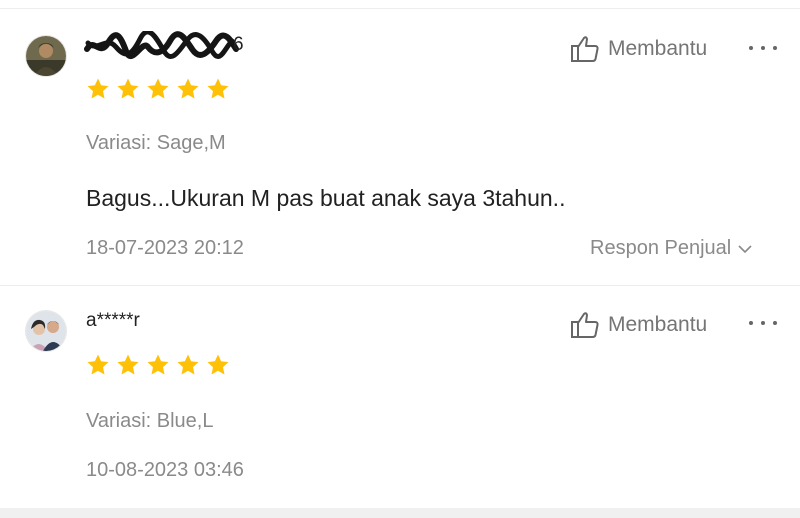 The height and width of the screenshot is (518, 800). I want to click on seller-reply-label: Respon Penjual, so click(661, 248).